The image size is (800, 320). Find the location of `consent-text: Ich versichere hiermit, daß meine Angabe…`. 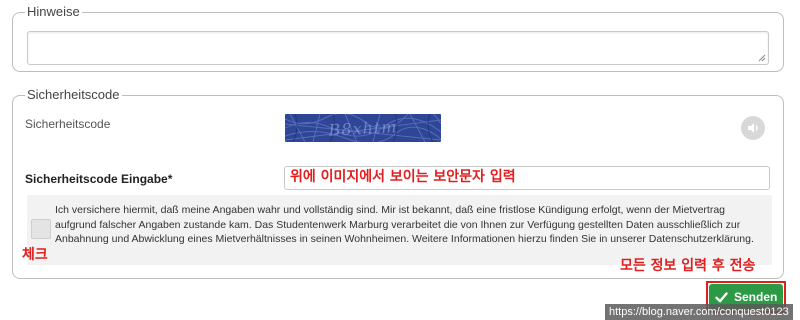

consent-text: Ich versichere hiermit, daß meine Angabe… is located at coordinates (404, 224).